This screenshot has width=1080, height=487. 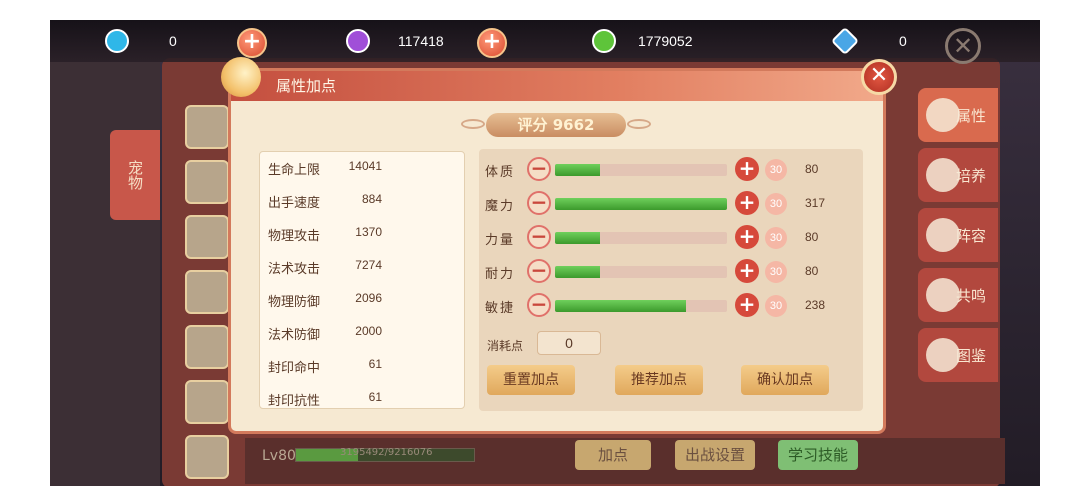 I want to click on score-plate: 评分 9662, so click(x=556, y=125).